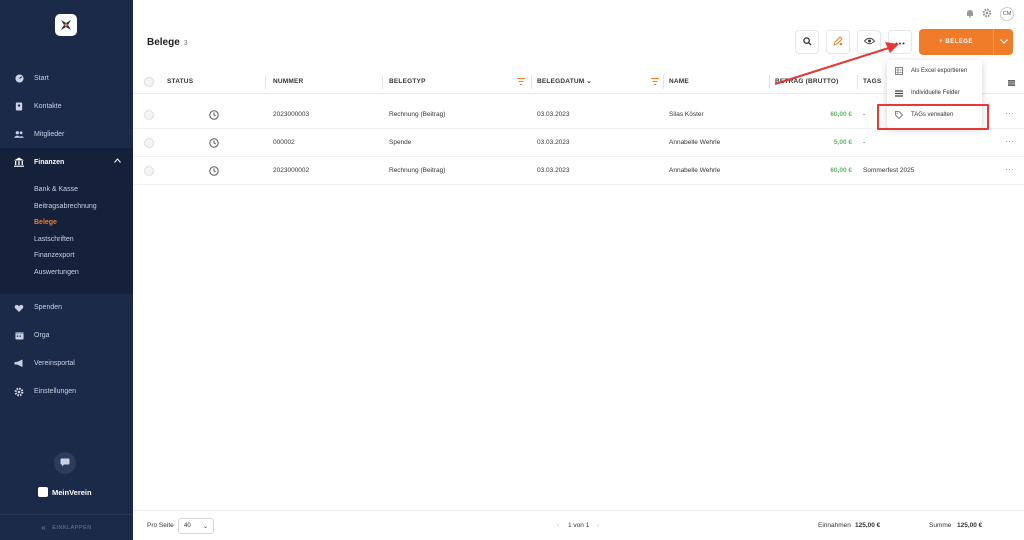 Image resolution: width=1024 pixels, height=540 pixels. What do you see at coordinates (149, 82) in the screenshot?
I see `select-all-checkbox` at bounding box center [149, 82].